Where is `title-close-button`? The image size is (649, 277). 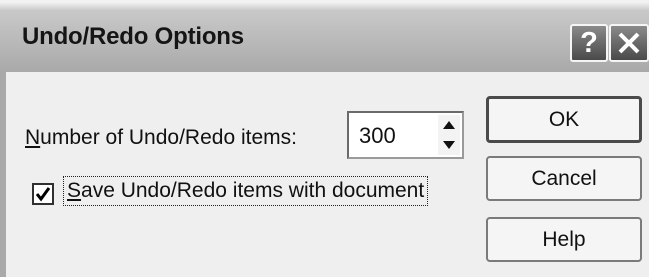
title-close-button is located at coordinates (629, 43).